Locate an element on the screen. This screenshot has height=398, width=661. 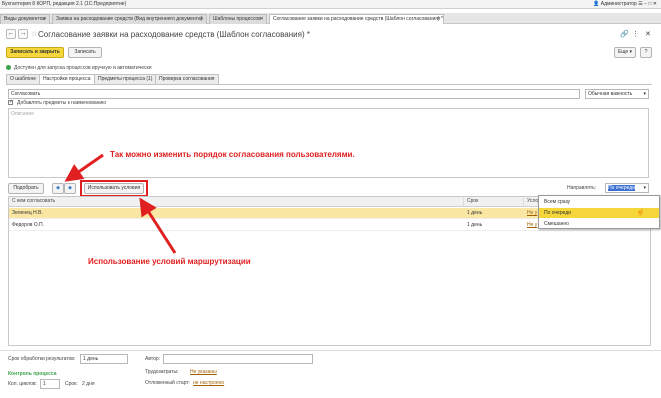
save-button: Записать is located at coordinates (85, 52).